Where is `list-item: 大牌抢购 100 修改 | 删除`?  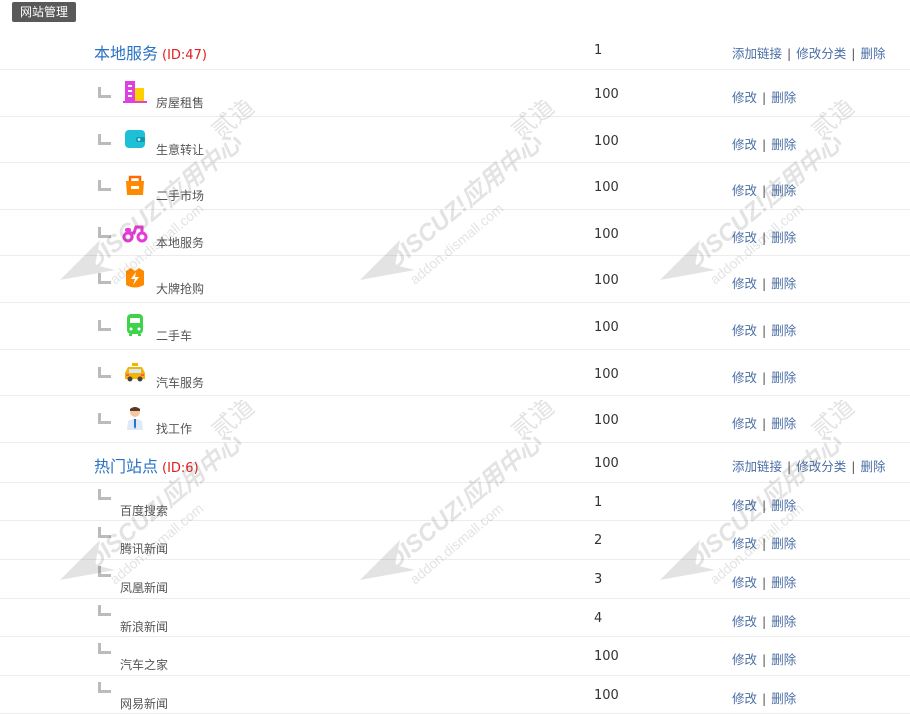 list-item: 大牌抢购 100 修改 | 删除 is located at coordinates (455, 279).